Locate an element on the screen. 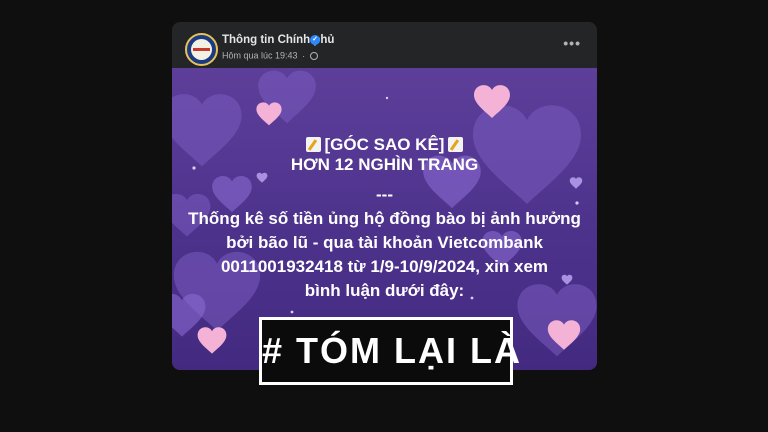 This screenshot has width=768, height=432. hashtag-overlay: # TÓM LẠI LÀ is located at coordinates (389, 351).